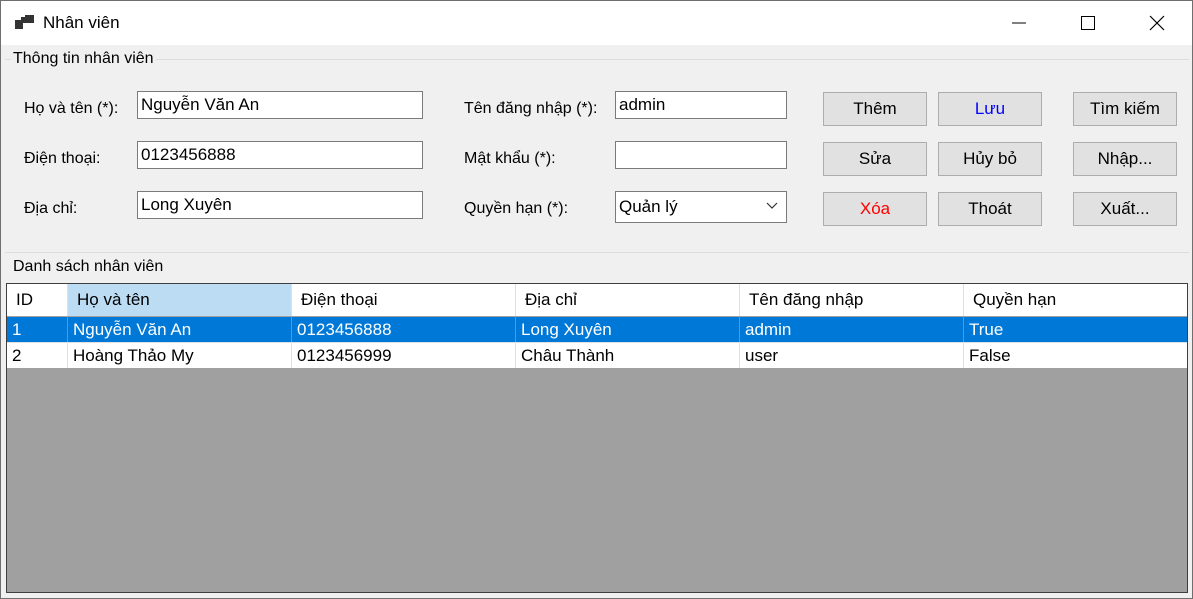  I want to click on cell-id: 2, so click(37, 355).